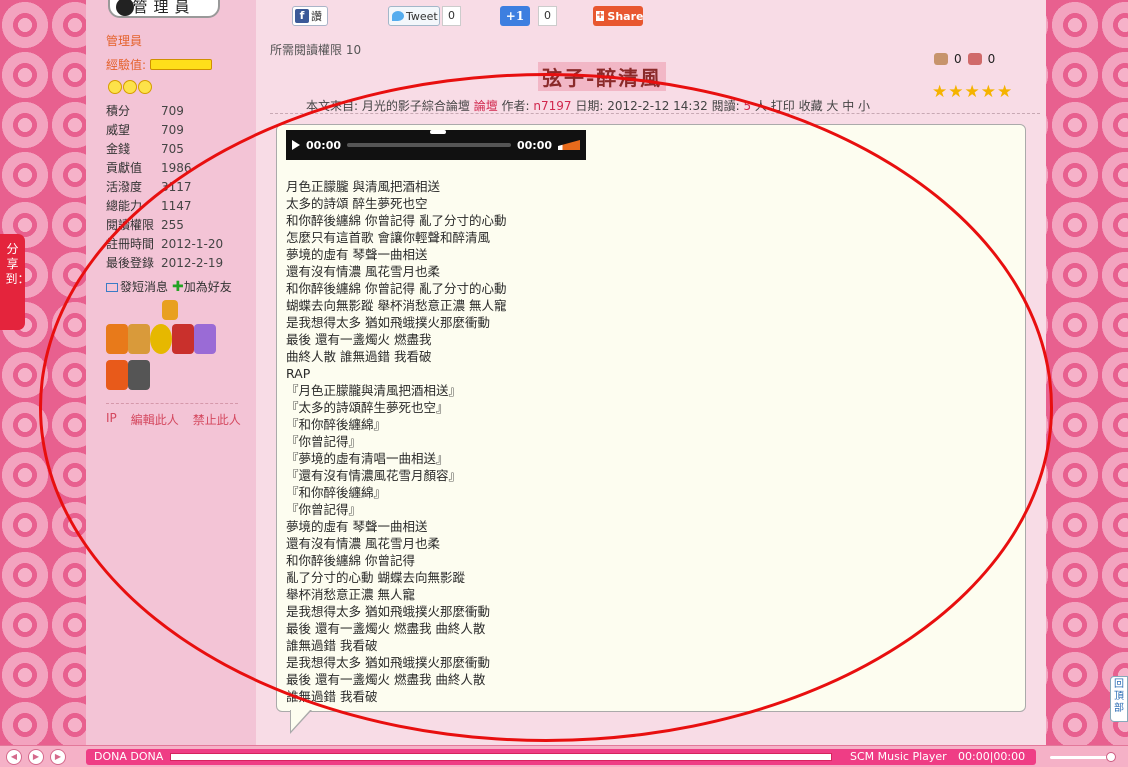 The width and height of the screenshot is (1128, 767). I want to click on send-message-link: 發短消息, so click(137, 286).